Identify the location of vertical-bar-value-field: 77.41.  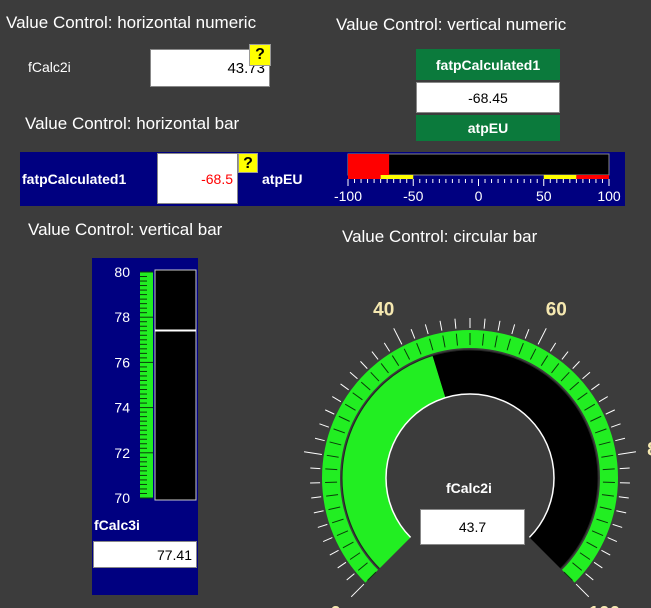
(145, 554).